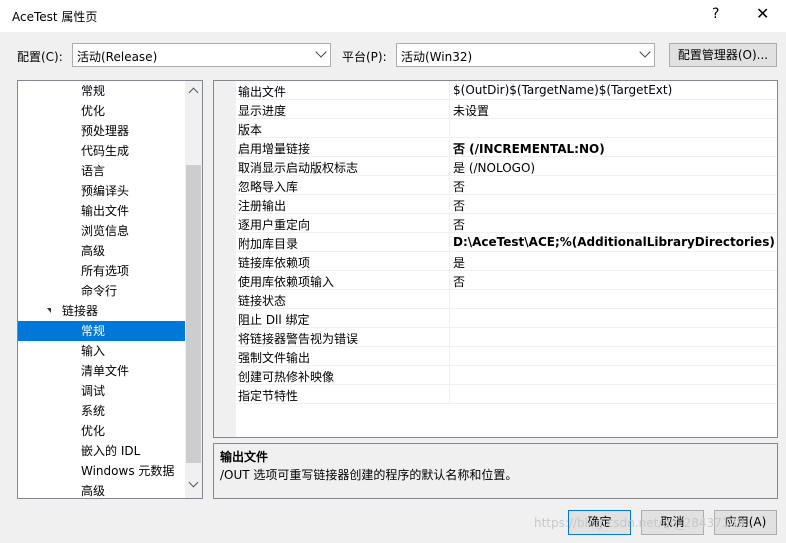 The image size is (786, 543). I want to click on platform-select: 活动(Win32), so click(525, 55).